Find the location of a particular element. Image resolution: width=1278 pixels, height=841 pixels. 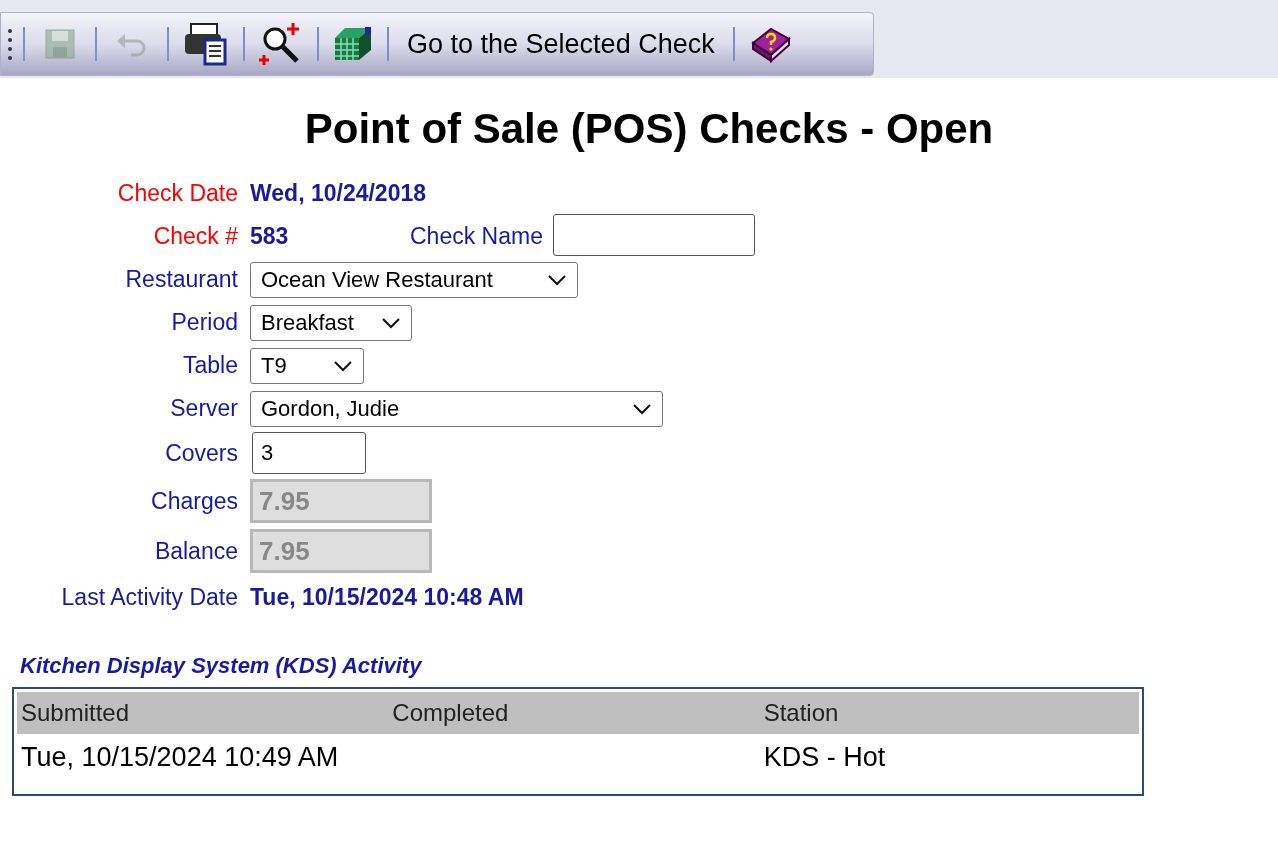

field-label: Check Date is located at coordinates (177, 194).